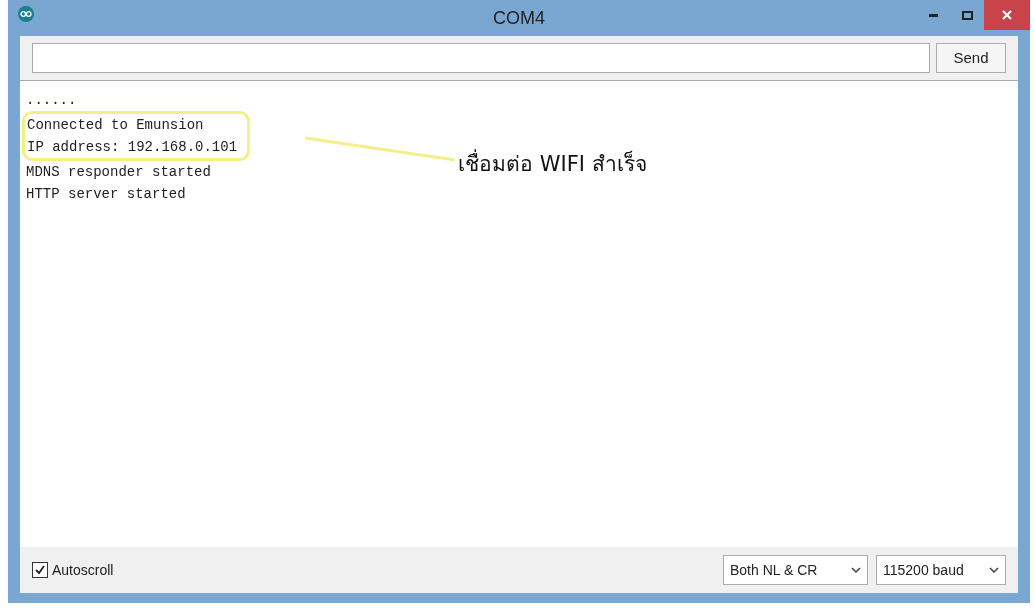 Image resolution: width=1035 pixels, height=611 pixels. I want to click on window-title: COM4, so click(519, 18).